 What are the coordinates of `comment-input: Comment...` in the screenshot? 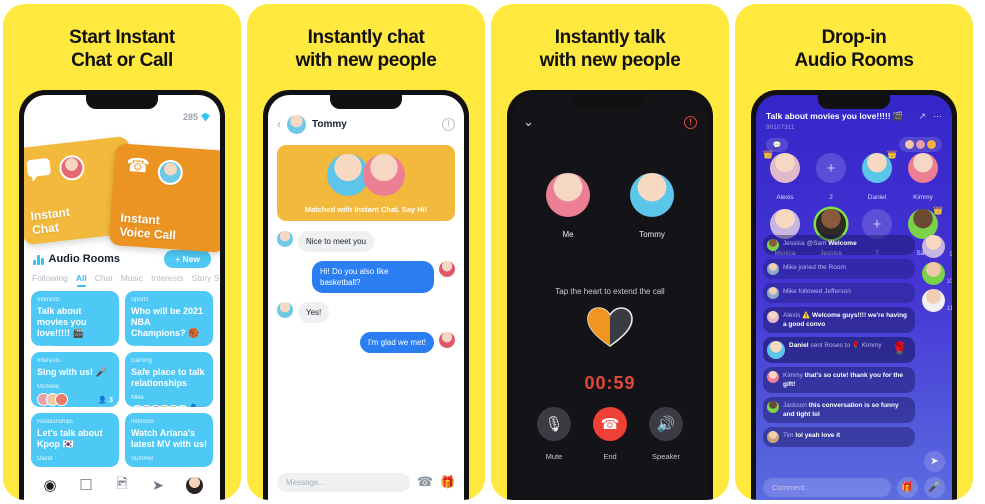 It's located at (827, 487).